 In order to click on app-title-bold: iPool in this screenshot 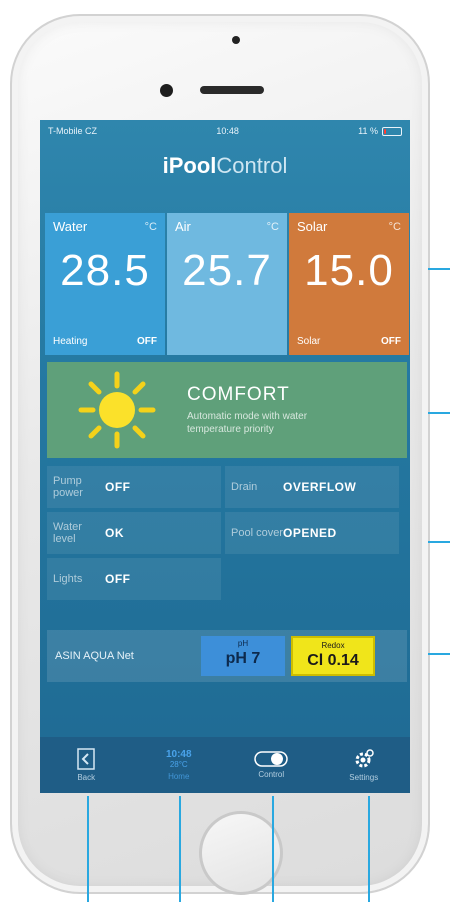, I will do `click(189, 165)`.